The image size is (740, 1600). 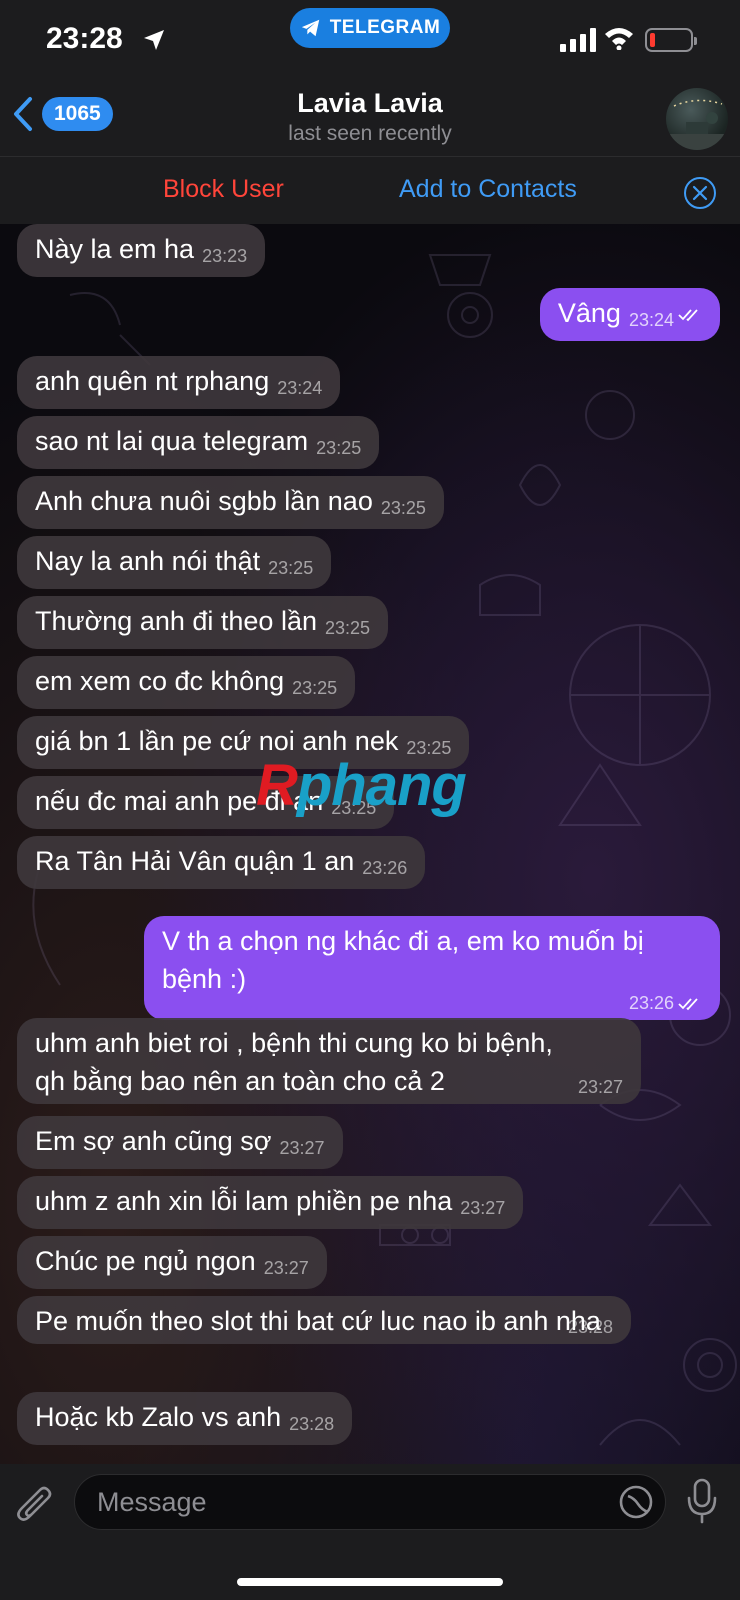 I want to click on message-bubble-incoming: Này la em ha 23:23, so click(x=141, y=250).